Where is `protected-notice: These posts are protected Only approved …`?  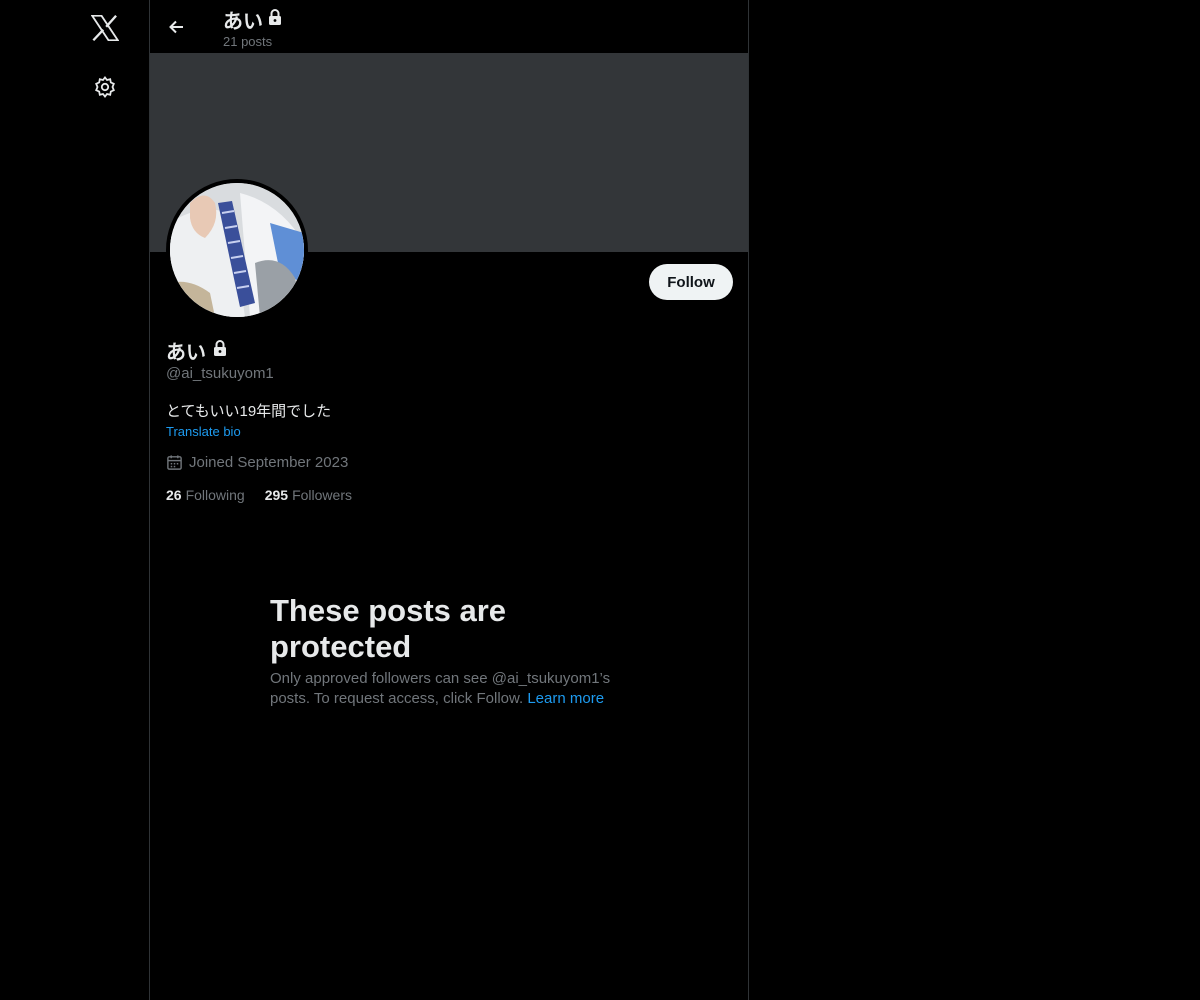
protected-notice: These posts are protected Only approved … is located at coordinates (455, 651).